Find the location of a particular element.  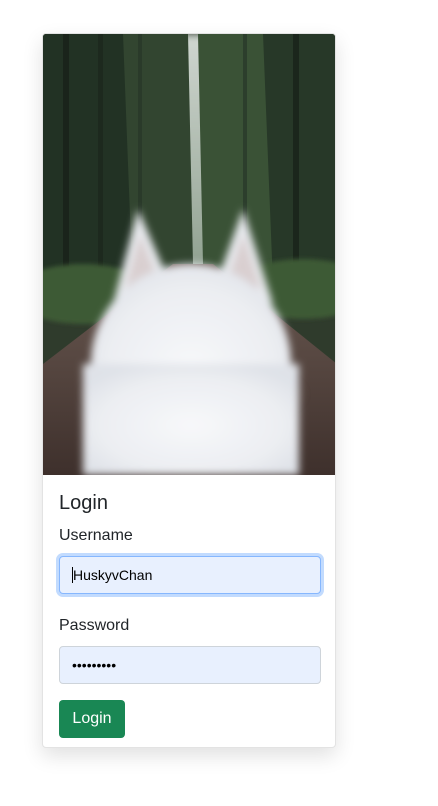

login-title: Login is located at coordinates (83, 503).